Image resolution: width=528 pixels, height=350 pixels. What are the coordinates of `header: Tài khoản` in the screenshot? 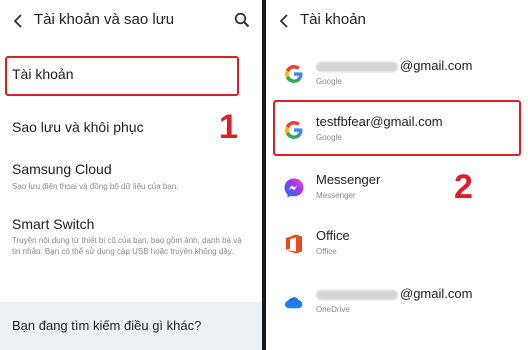 It's located at (397, 21).